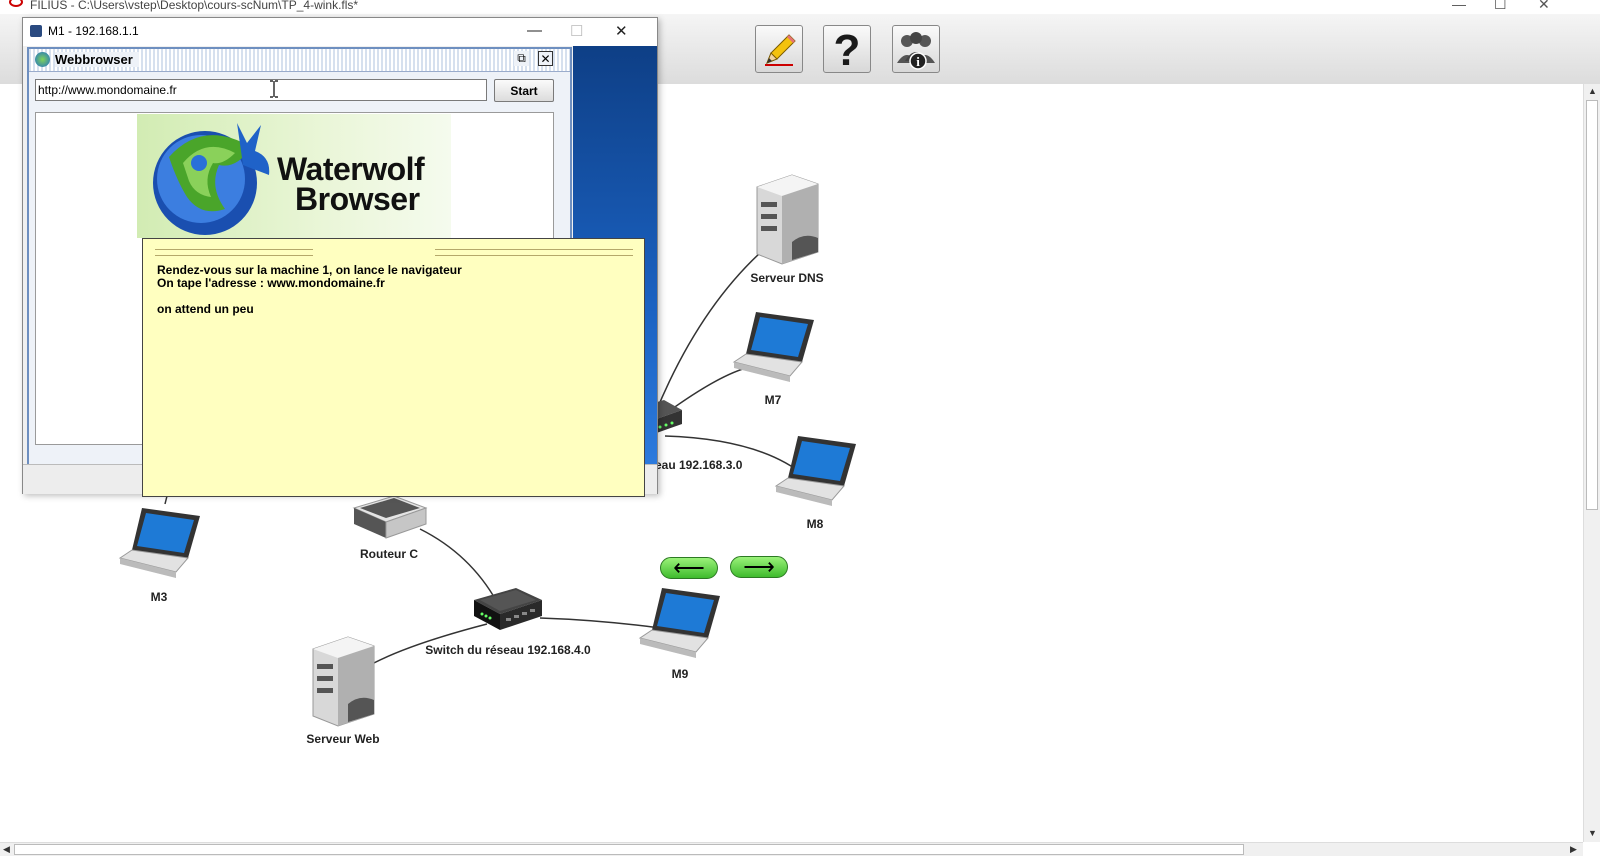 This screenshot has width=1600, height=856. What do you see at coordinates (271, 283) in the screenshot?
I see `note-line-2: On tape l'adresse : www.mondomaine.fr` at bounding box center [271, 283].